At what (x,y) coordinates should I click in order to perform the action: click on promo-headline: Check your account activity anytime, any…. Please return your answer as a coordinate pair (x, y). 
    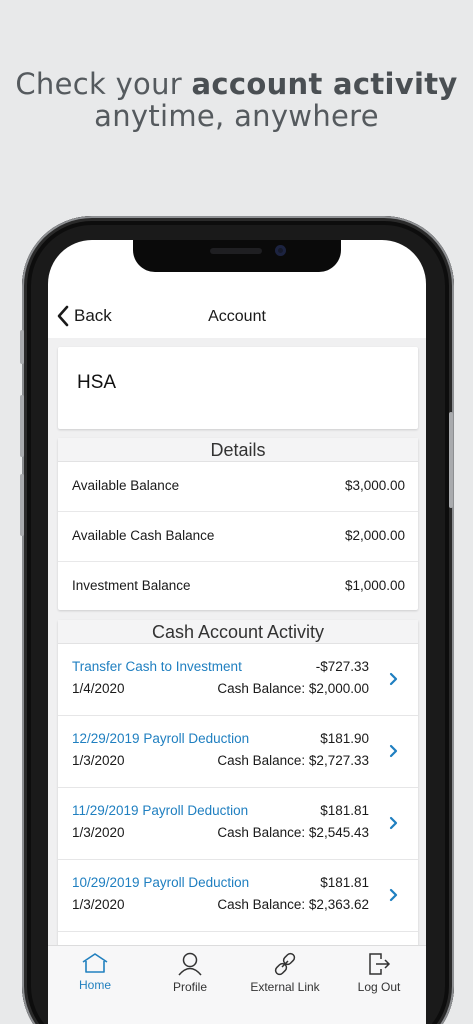
    Looking at the image, I should click on (236, 100).